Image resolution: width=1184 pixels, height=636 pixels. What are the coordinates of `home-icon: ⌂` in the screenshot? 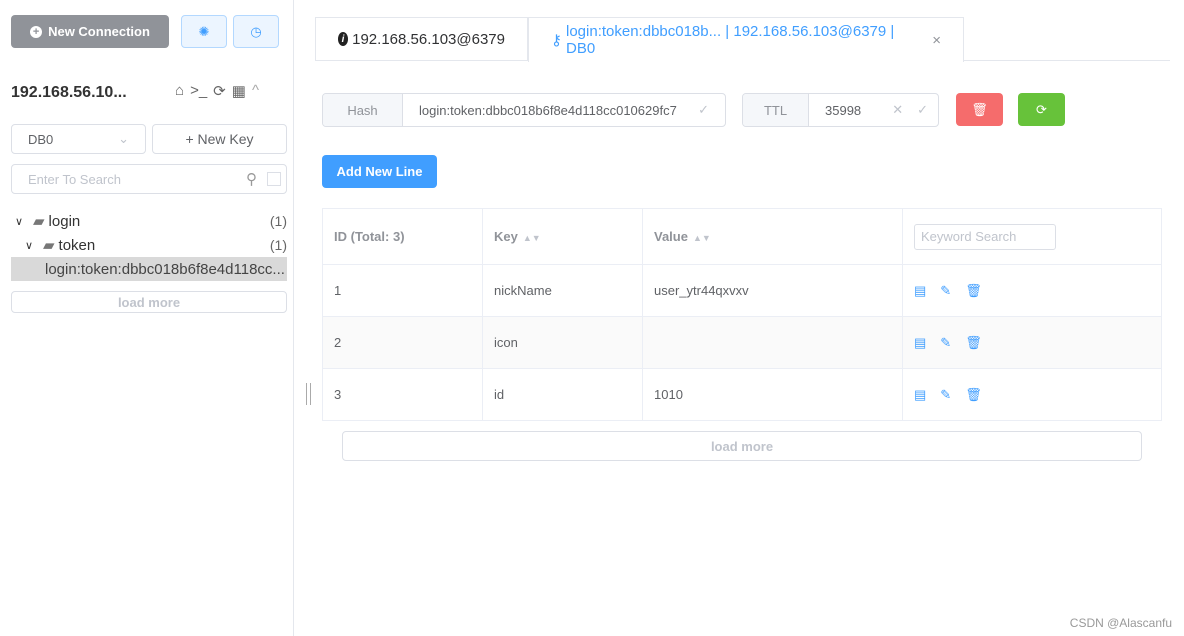 It's located at (179, 91).